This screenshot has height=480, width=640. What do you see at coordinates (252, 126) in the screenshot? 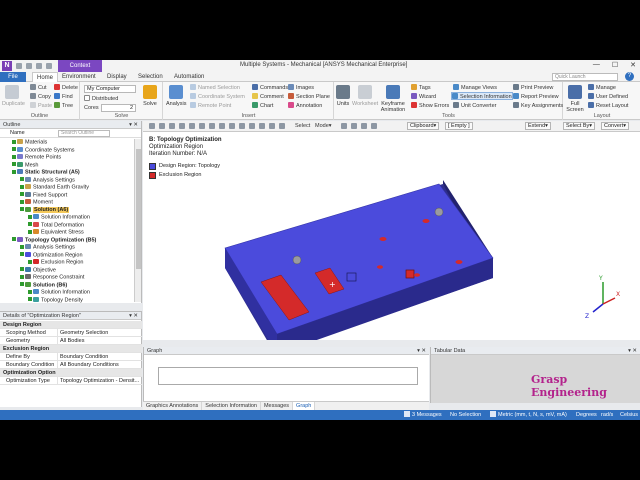
I see `view-z-icon` at bounding box center [252, 126].